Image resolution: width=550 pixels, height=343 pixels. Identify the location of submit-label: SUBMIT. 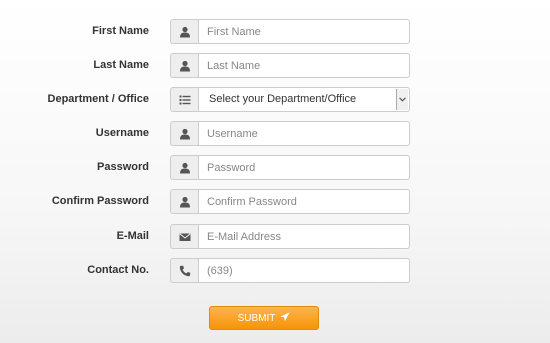
(256, 318).